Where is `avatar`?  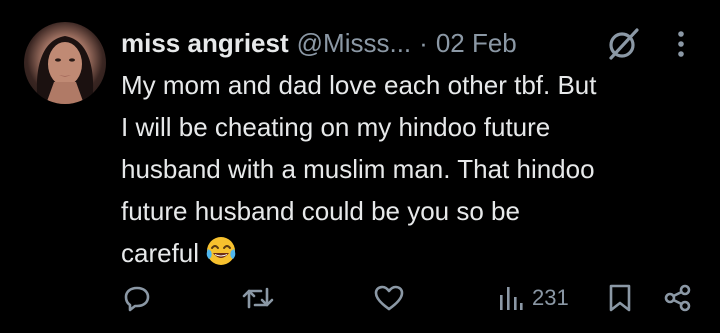
avatar is located at coordinates (65, 63).